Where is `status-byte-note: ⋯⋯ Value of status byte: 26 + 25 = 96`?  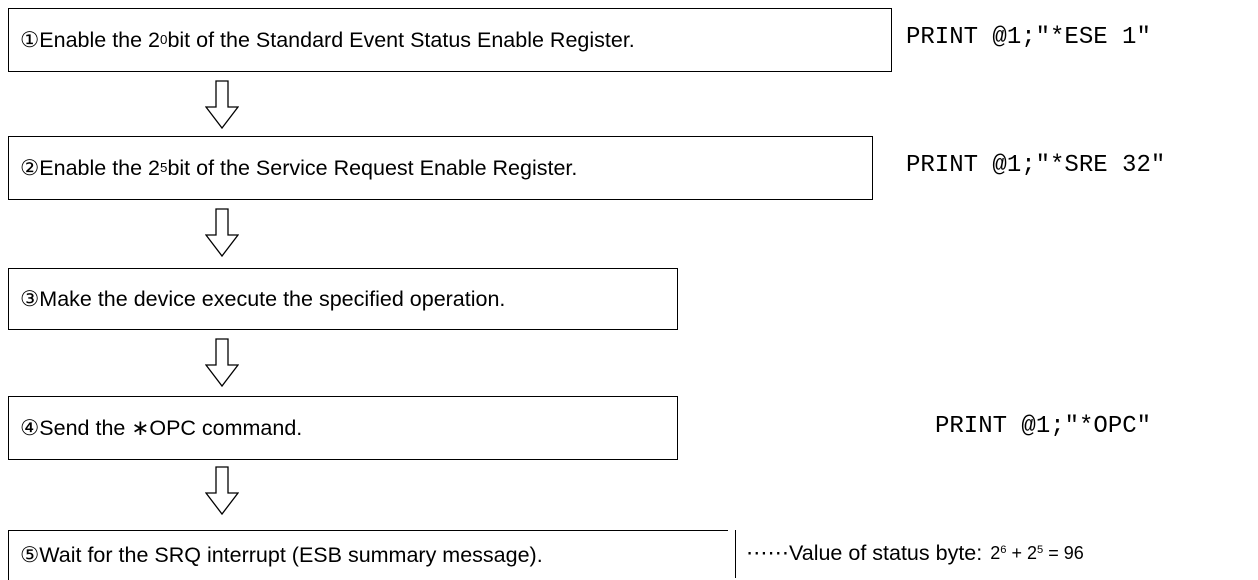 status-byte-note: ⋯⋯ Value of status byte: 26 + 25 = 96 is located at coordinates (915, 553).